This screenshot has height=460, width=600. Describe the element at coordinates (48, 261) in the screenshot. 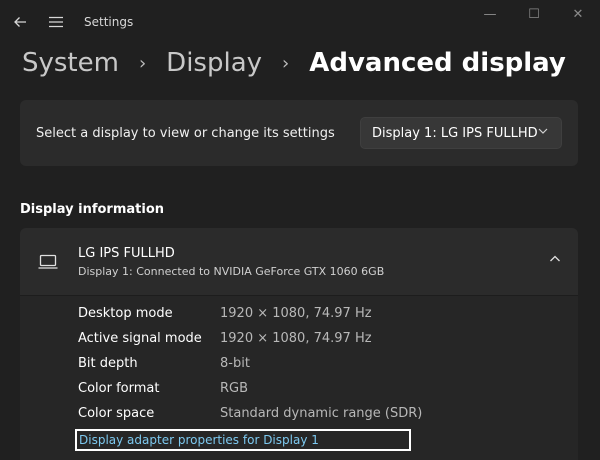

I see `monitor-icon` at that location.